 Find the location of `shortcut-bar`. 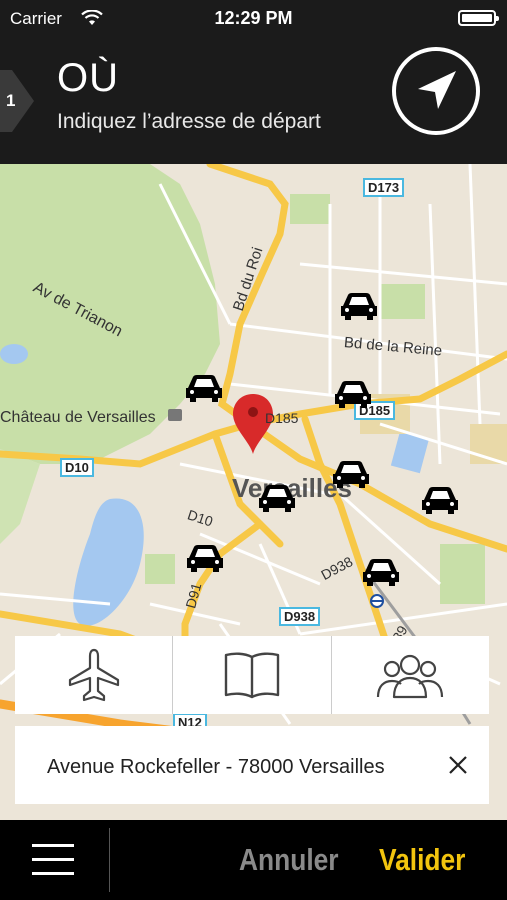

shortcut-bar is located at coordinates (252, 675).